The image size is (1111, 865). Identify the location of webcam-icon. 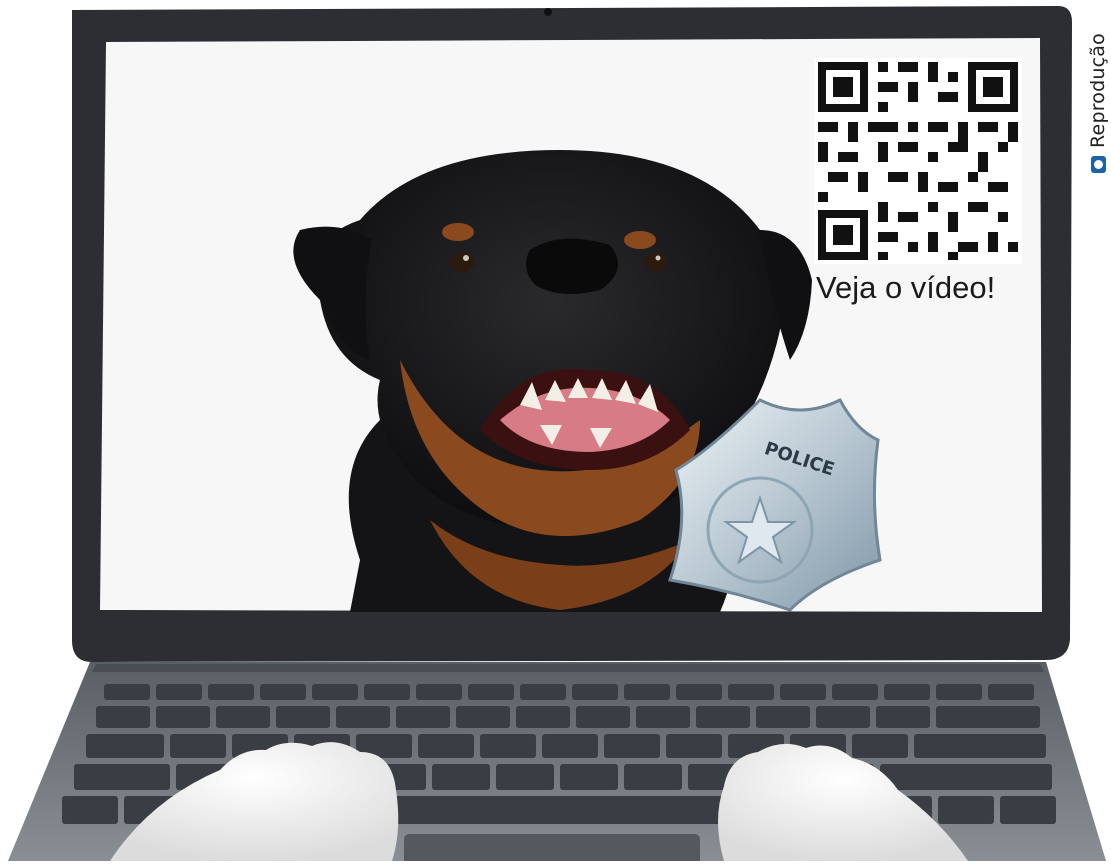
(548, 12).